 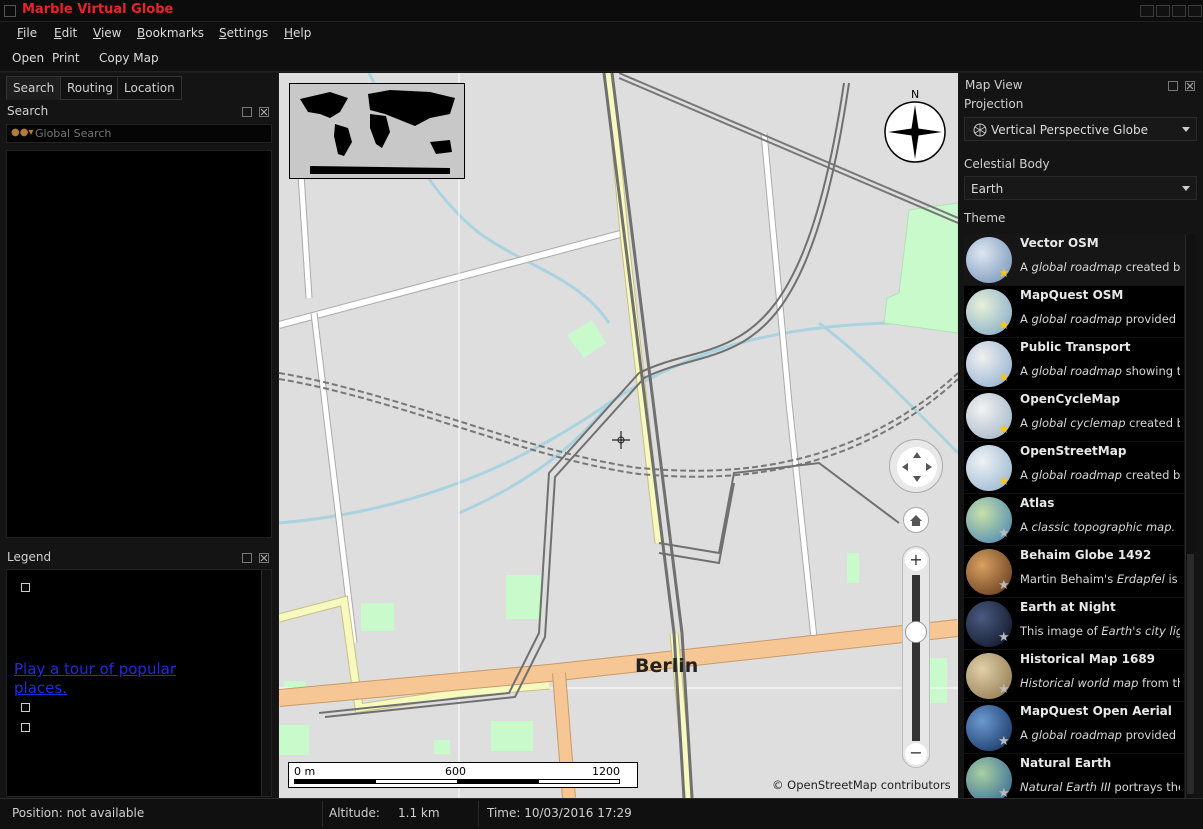 I want to click on binoculars-icon: ●●▾, so click(x=22, y=132).